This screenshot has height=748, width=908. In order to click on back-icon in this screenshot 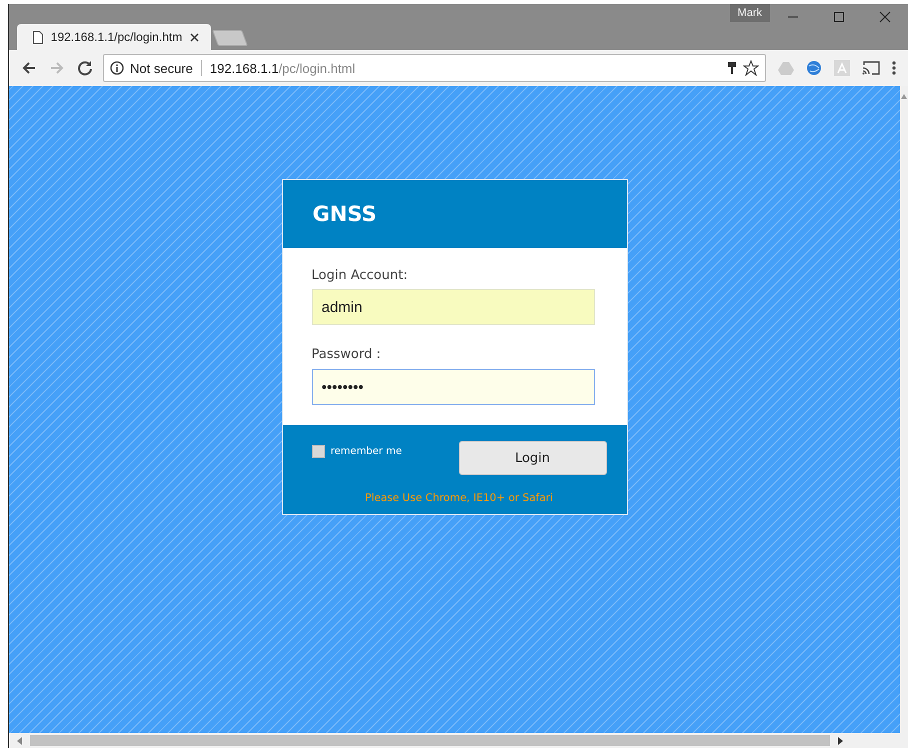, I will do `click(29, 68)`.